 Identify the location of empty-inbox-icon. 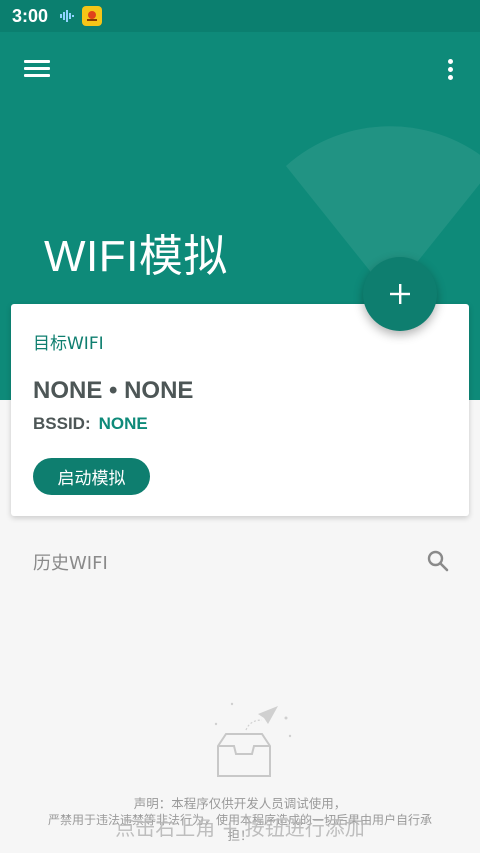
(253, 739).